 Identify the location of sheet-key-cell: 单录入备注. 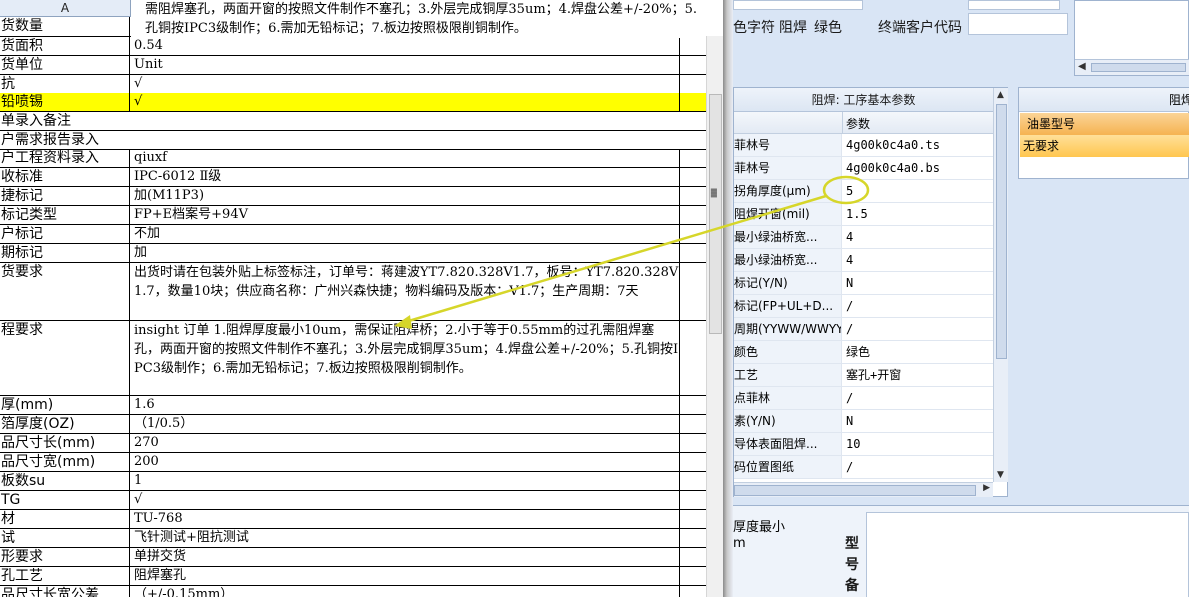
(353, 121).